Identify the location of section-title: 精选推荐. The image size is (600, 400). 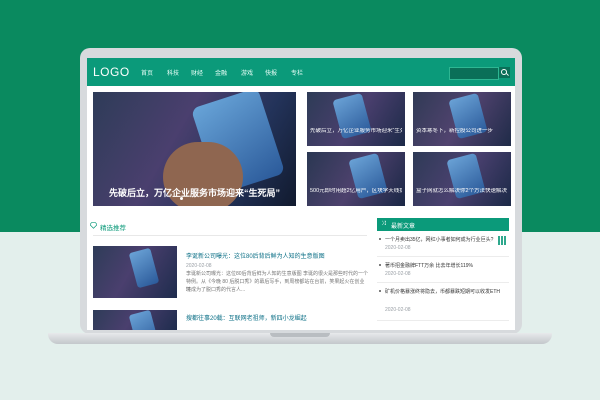
(113, 228).